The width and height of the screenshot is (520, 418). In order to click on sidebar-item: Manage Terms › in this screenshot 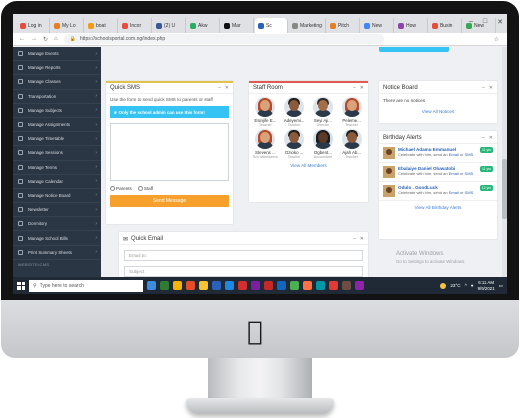, I will do `click(57, 168)`.